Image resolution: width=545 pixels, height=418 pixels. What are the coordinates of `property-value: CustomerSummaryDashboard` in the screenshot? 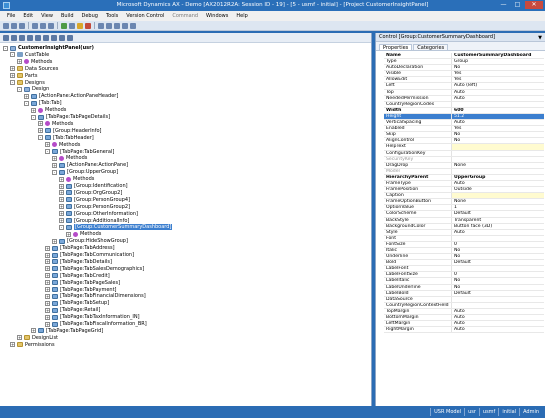 It's located at (498, 55).